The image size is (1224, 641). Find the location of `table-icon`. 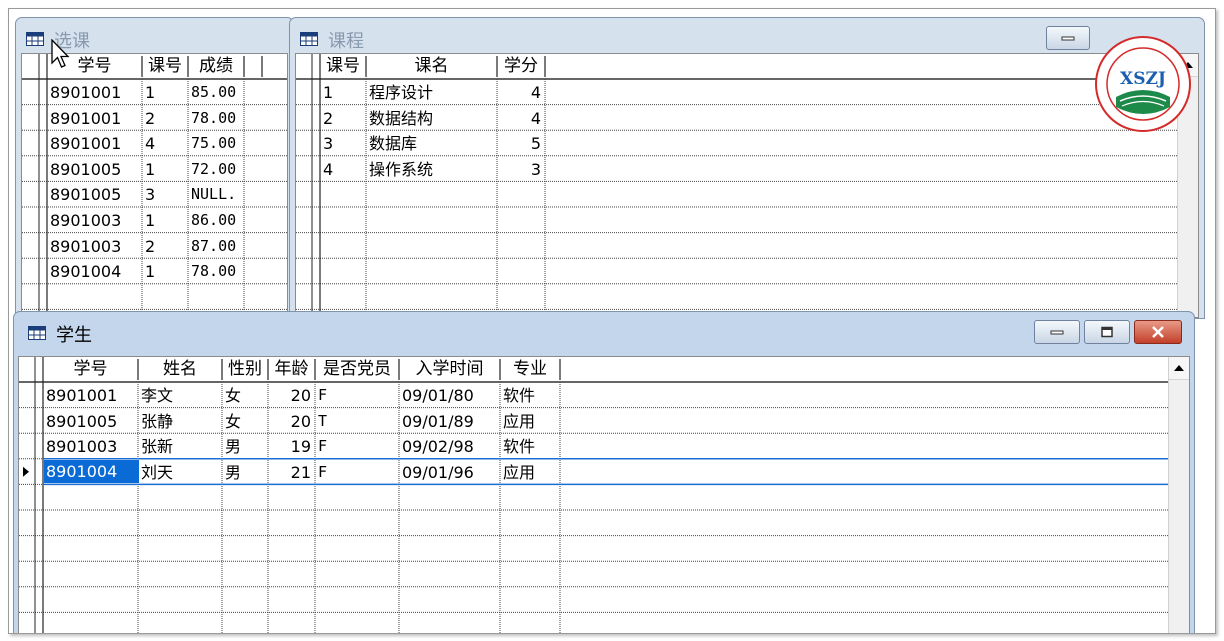

table-icon is located at coordinates (37, 333).